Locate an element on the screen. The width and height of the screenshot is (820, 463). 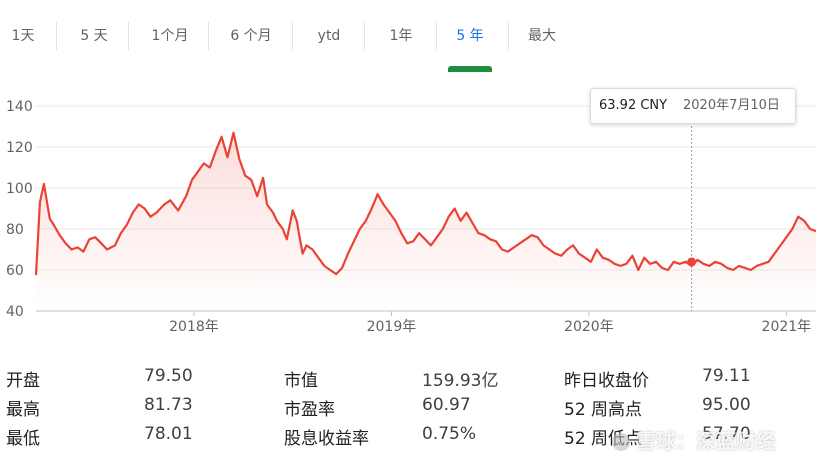
snowball-logo-icon is located at coordinates (621, 442).